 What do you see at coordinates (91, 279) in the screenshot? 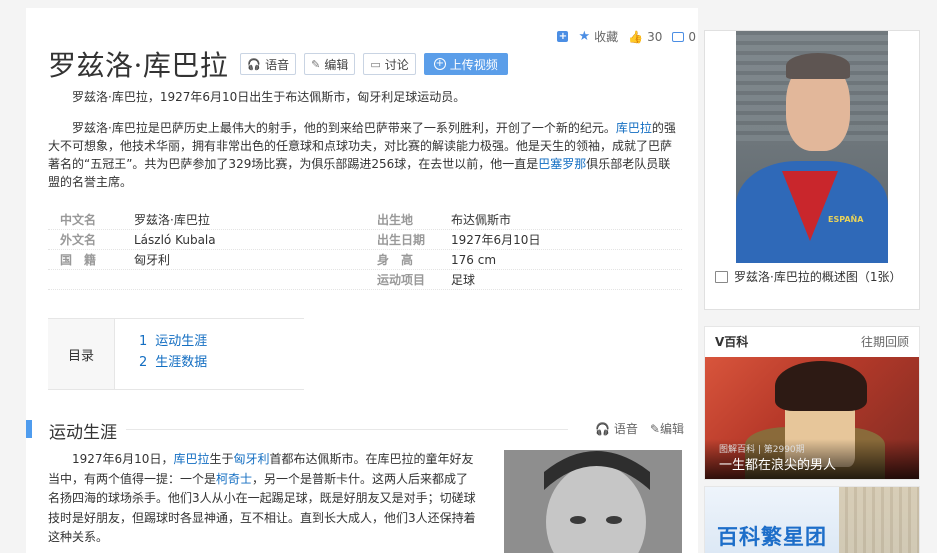
I see `info-key` at bounding box center [91, 279].